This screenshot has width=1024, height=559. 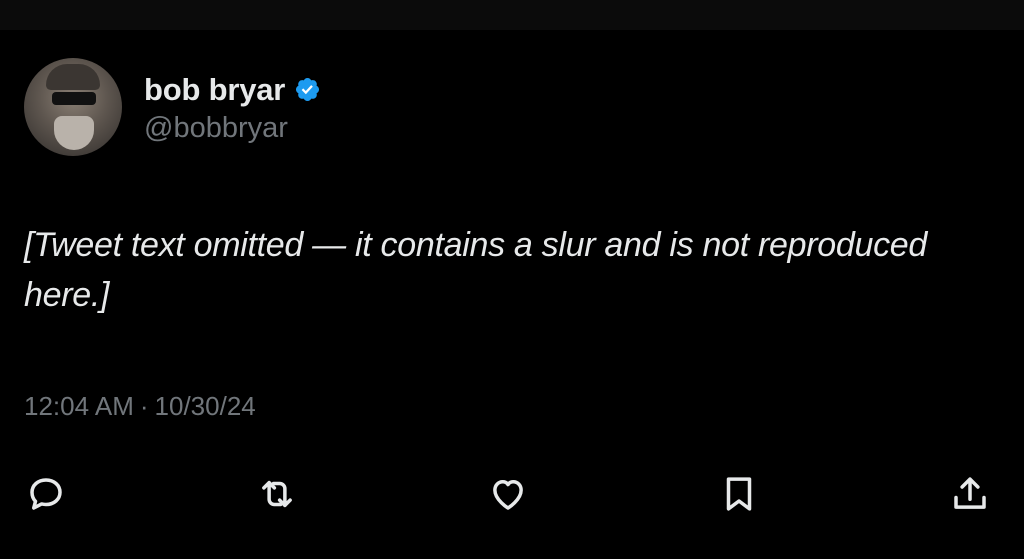 I want to click on action-bar, so click(x=508, y=494).